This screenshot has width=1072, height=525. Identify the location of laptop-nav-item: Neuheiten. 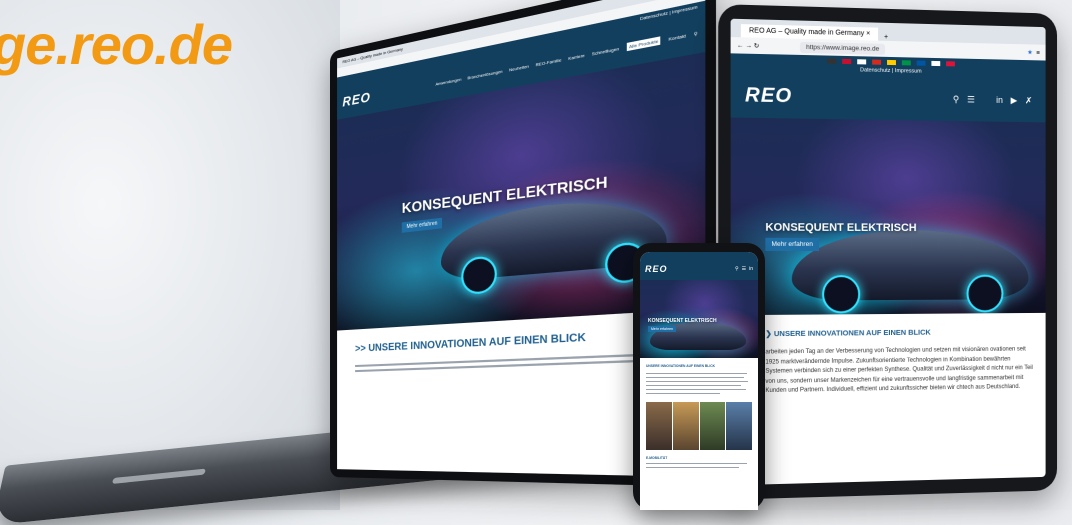
(519, 67).